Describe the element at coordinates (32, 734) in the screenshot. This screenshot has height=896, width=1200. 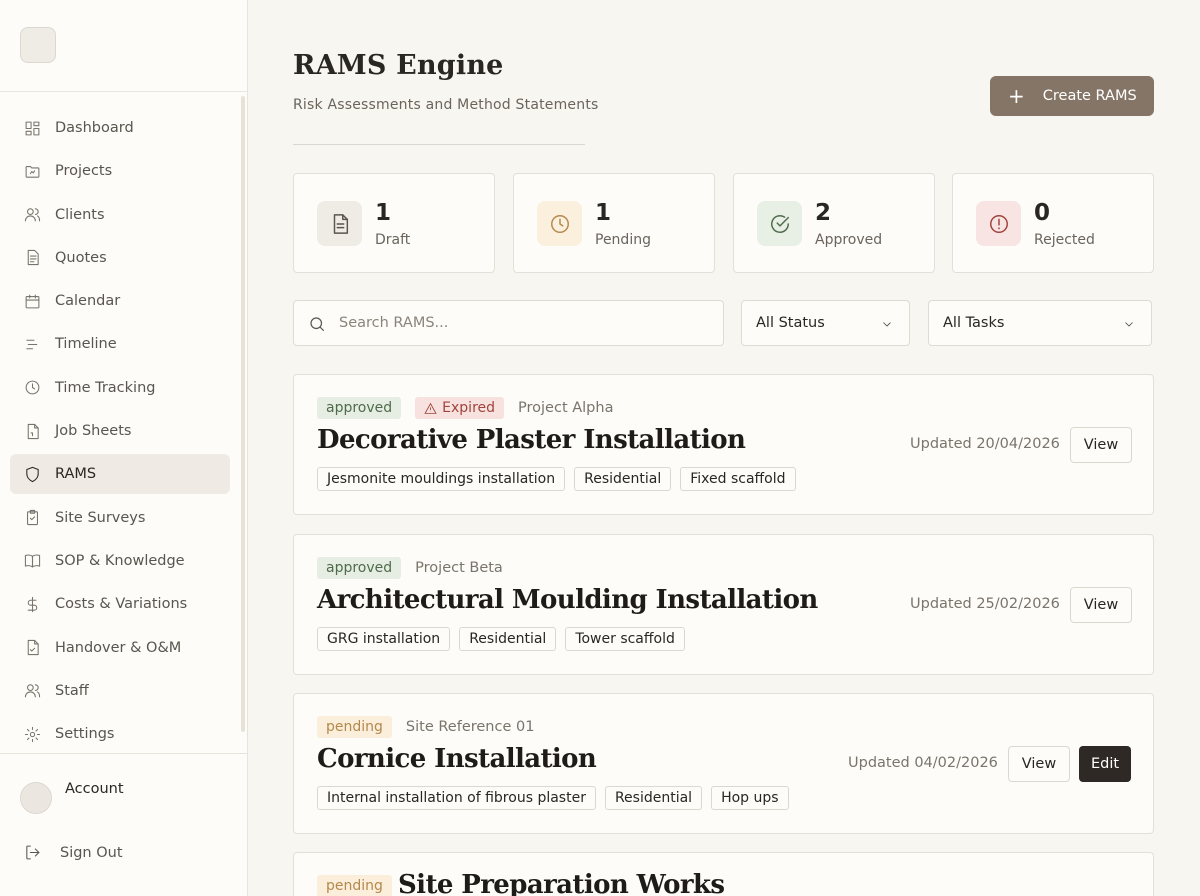
I see `gear-icon` at that location.